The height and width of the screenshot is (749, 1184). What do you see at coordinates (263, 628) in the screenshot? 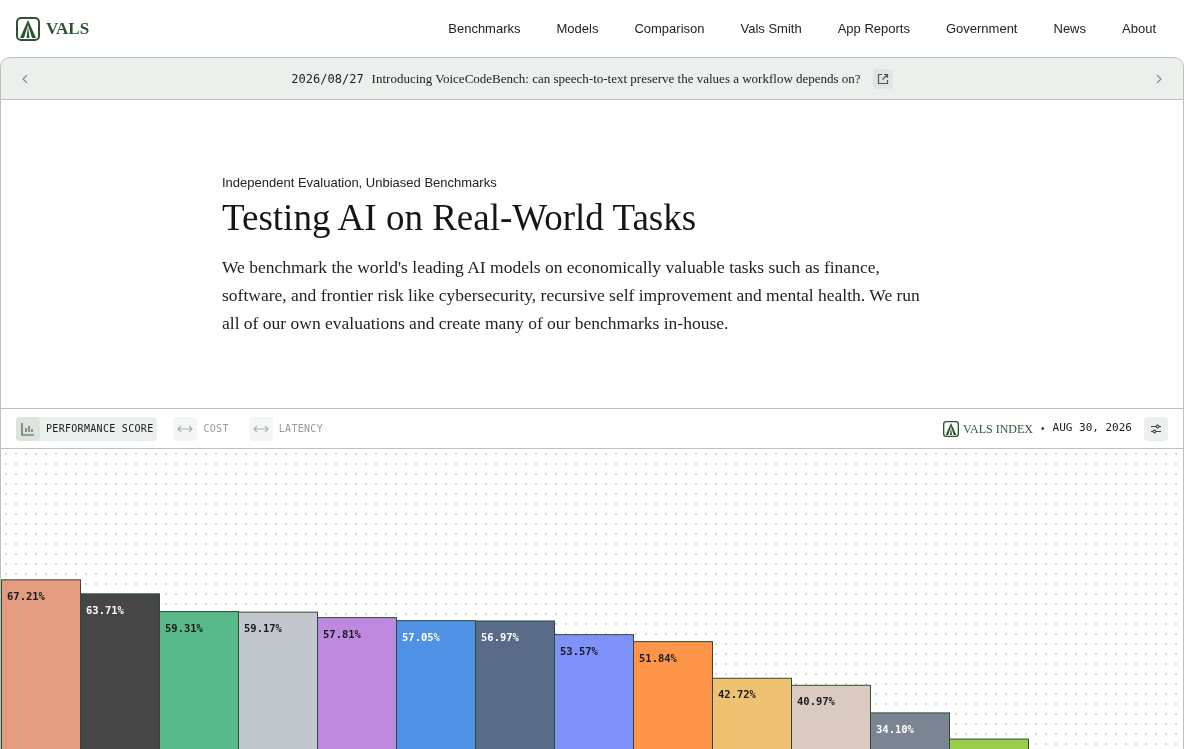
I see `bar-value-label: 59.17%` at bounding box center [263, 628].